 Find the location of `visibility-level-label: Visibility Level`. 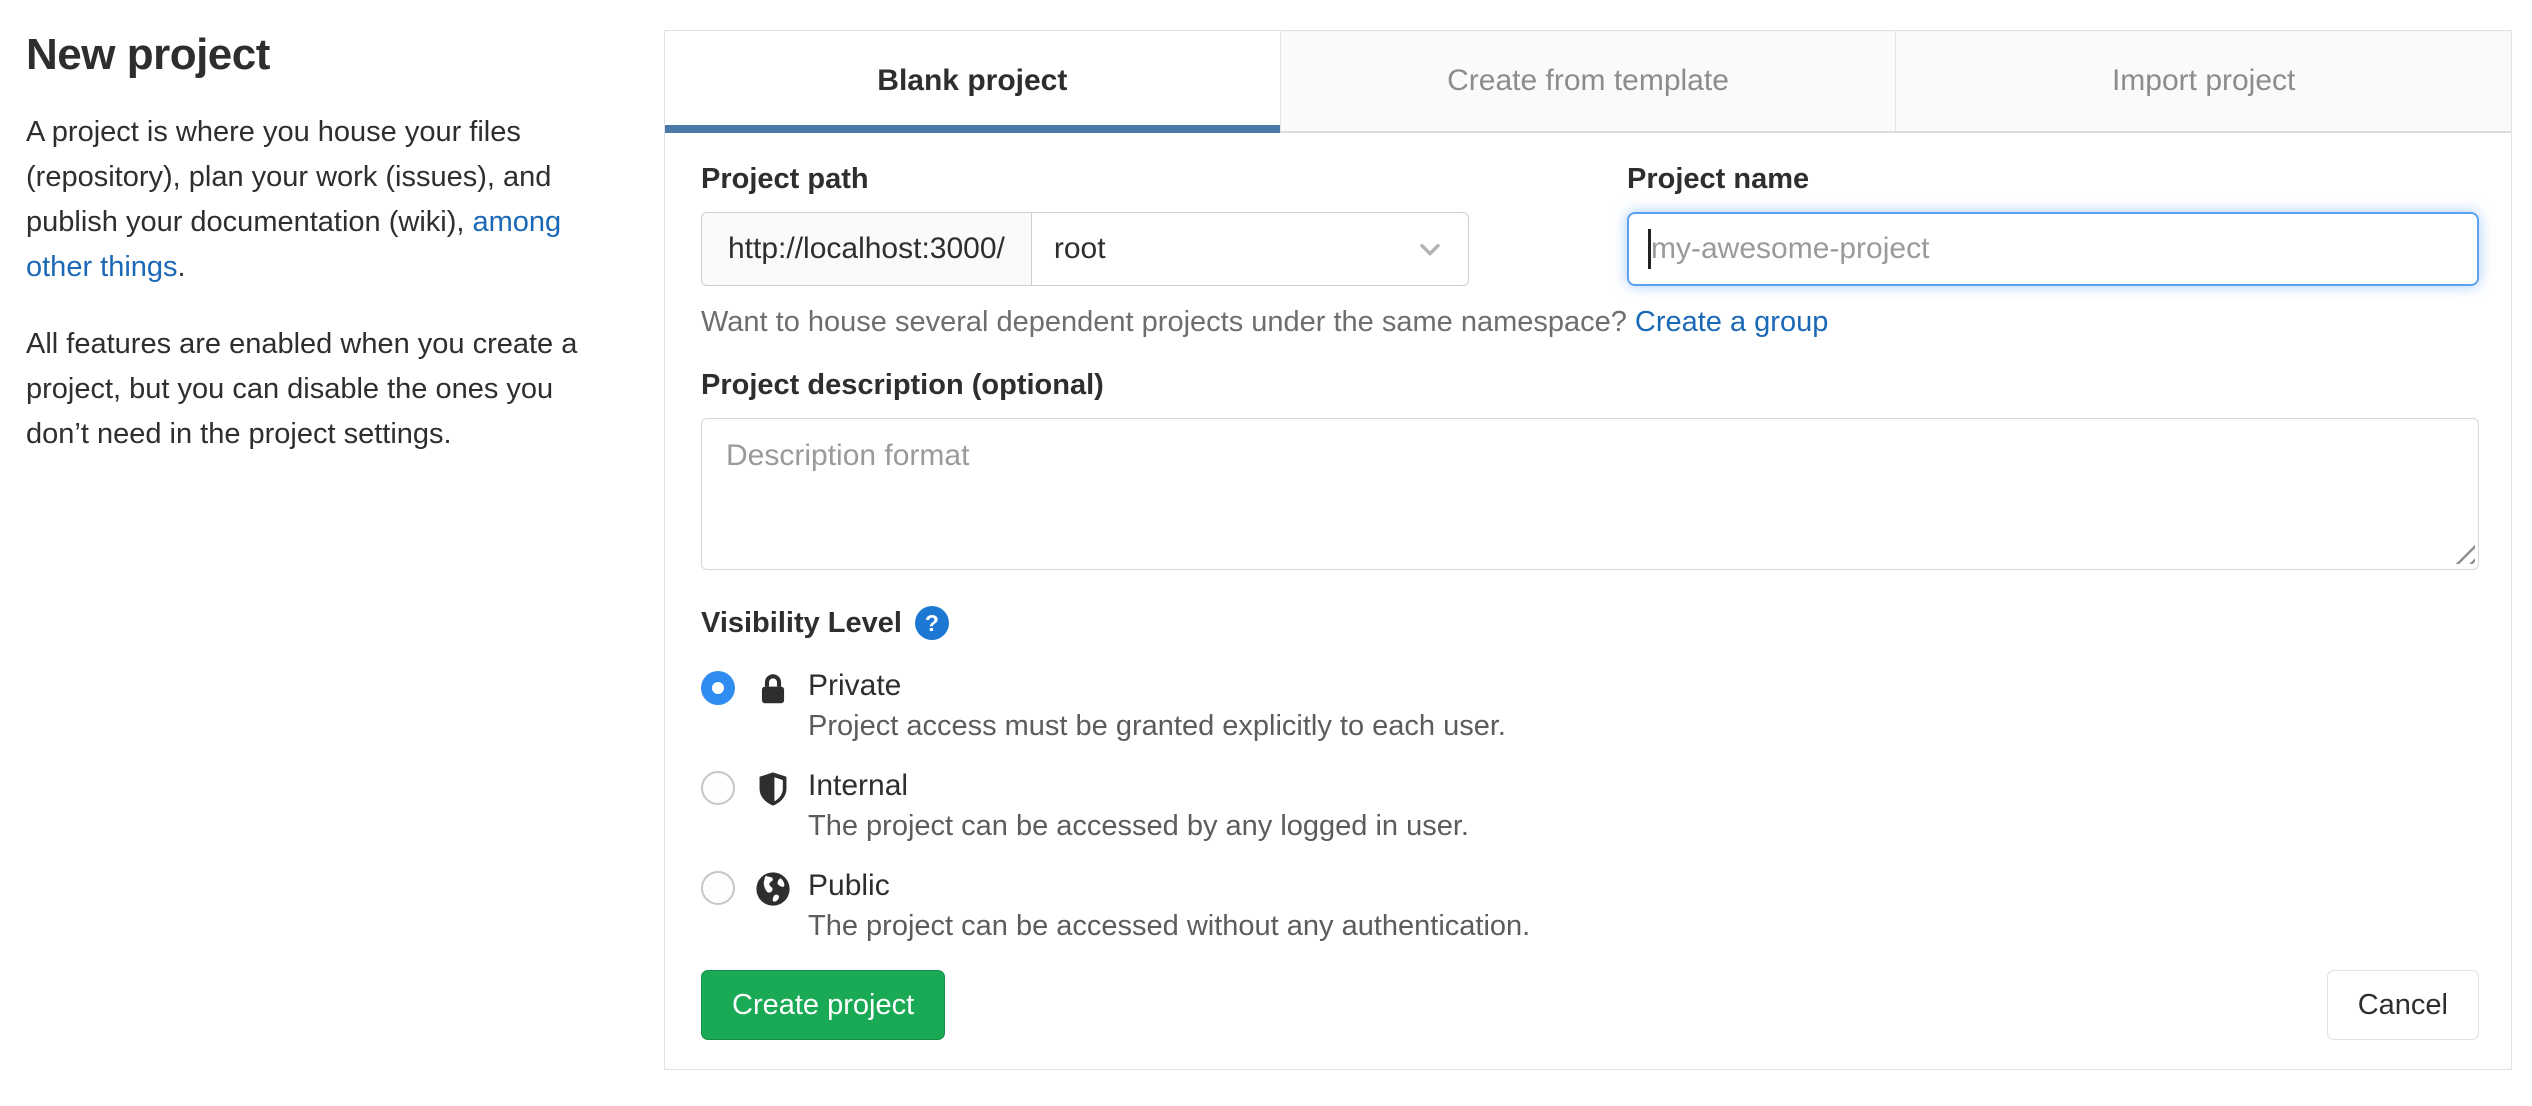

visibility-level-label: Visibility Level is located at coordinates (801, 622).